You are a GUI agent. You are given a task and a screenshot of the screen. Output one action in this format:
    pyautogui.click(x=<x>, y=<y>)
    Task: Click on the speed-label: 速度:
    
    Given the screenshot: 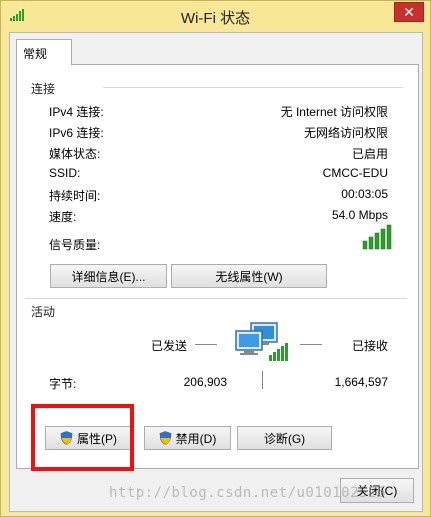 What is the action you would take?
    pyautogui.click(x=63, y=217)
    